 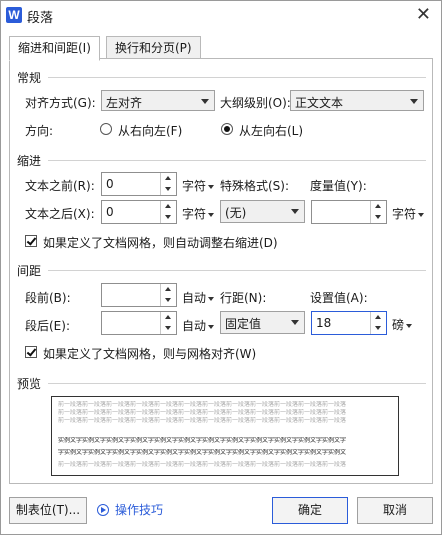 I want to click on spacing-grid-checkbox, so click(x=31, y=352).